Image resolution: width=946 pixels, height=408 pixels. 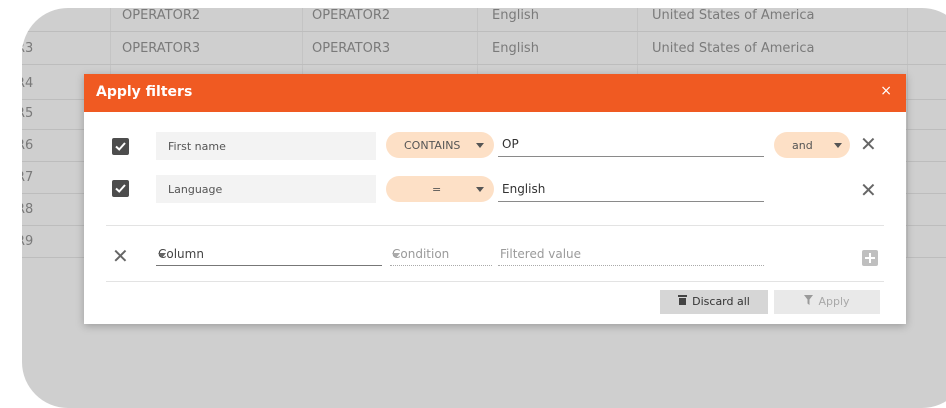 I want to click on discard-all-button: Discard all, so click(x=714, y=302).